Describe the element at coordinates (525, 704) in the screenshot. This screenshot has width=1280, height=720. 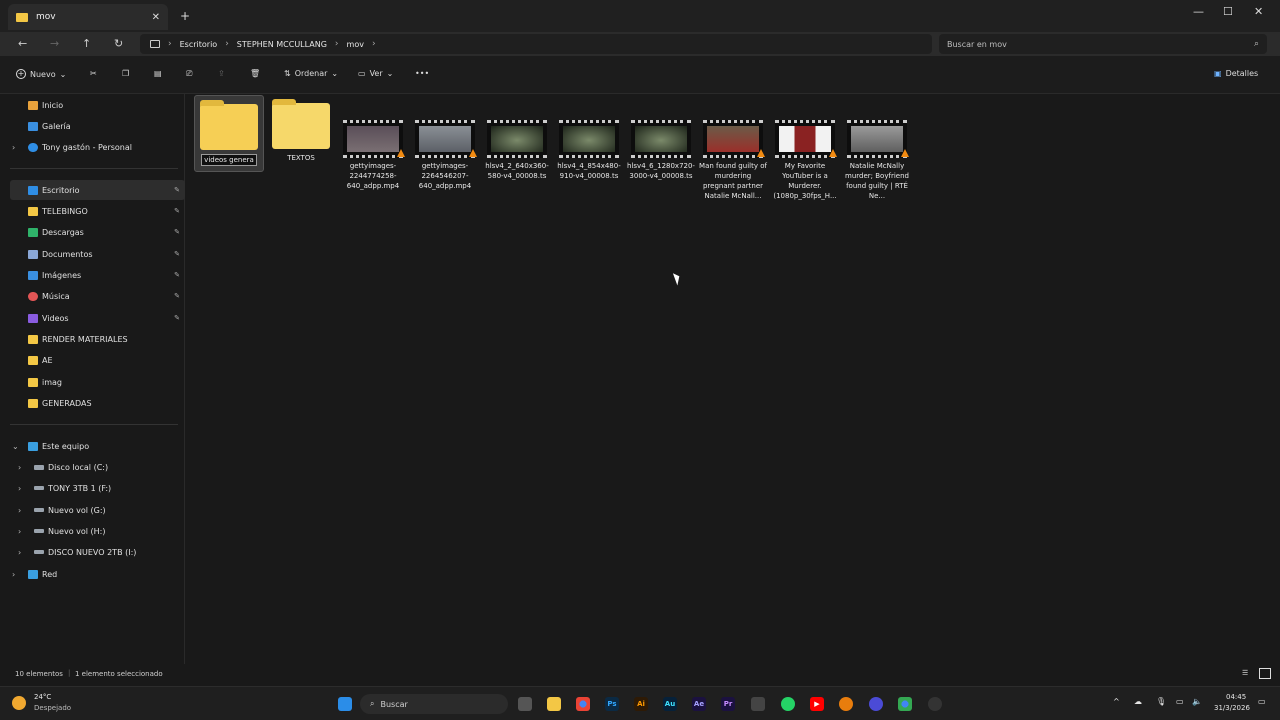
I see `task-view-icon` at that location.